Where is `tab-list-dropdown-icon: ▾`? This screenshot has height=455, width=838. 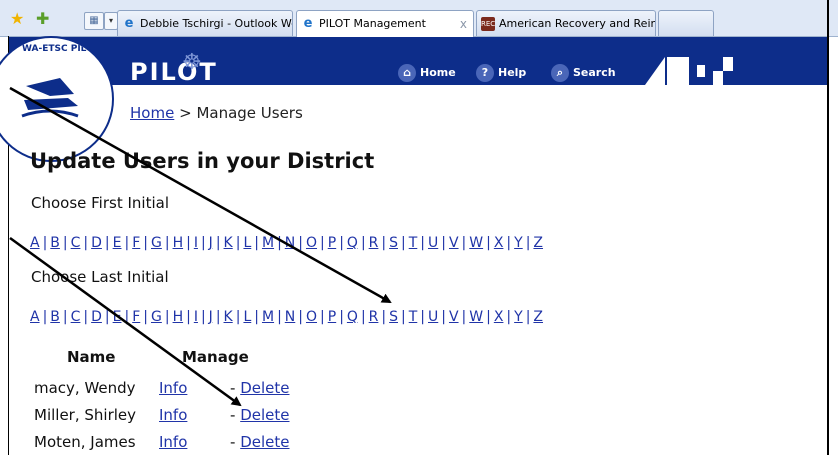
tab-list-dropdown-icon: ▾ is located at coordinates (111, 21).